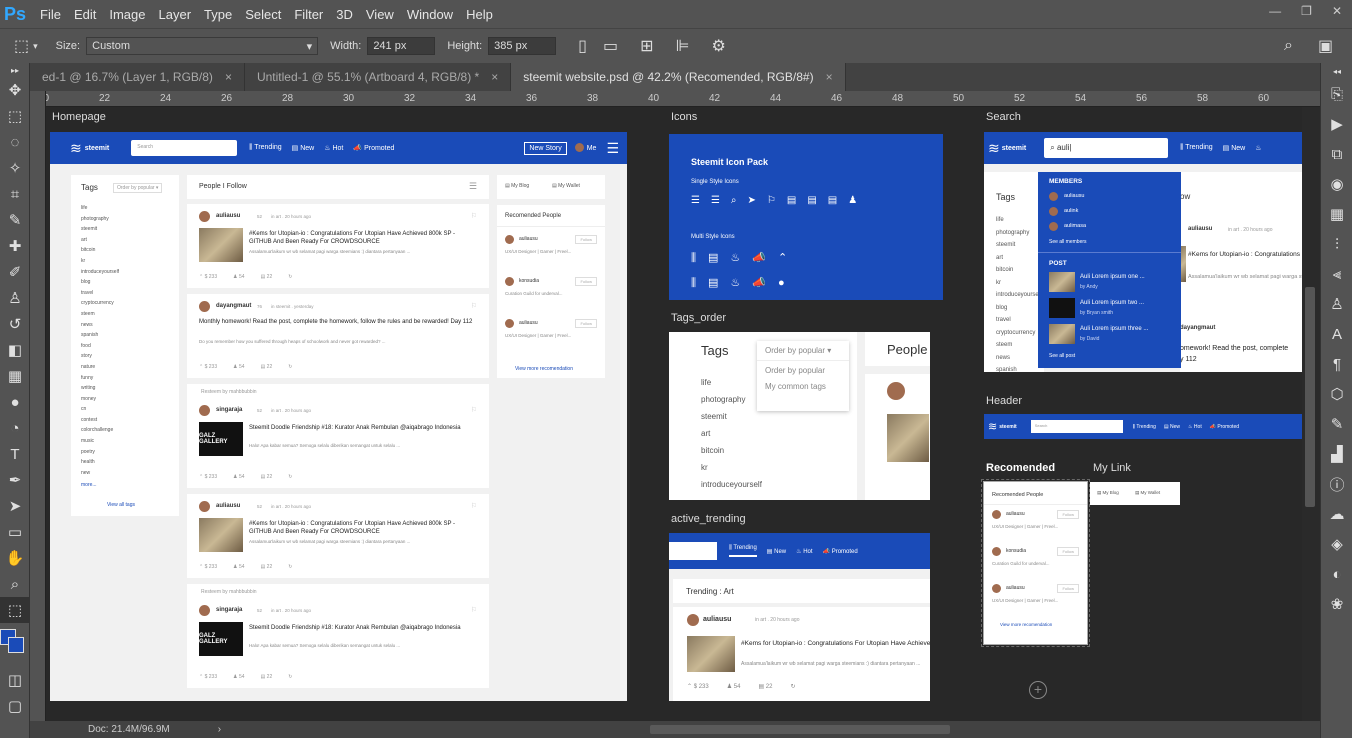  I want to click on nav-new: ▤ New, so click(1234, 148).